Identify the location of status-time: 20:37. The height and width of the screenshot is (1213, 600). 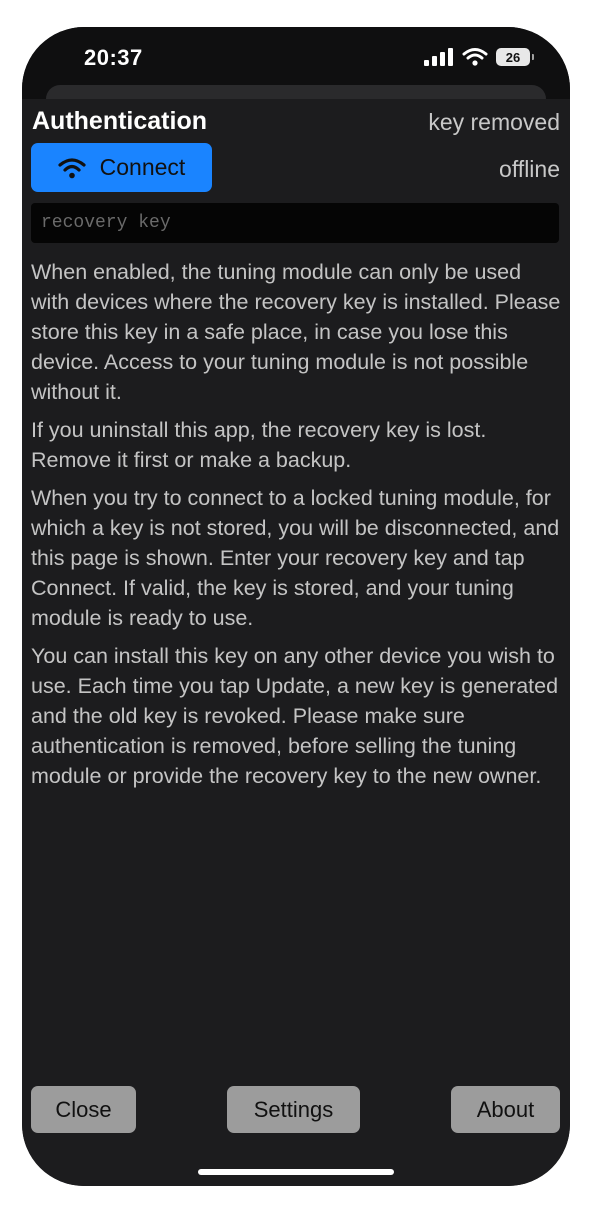
(113, 57).